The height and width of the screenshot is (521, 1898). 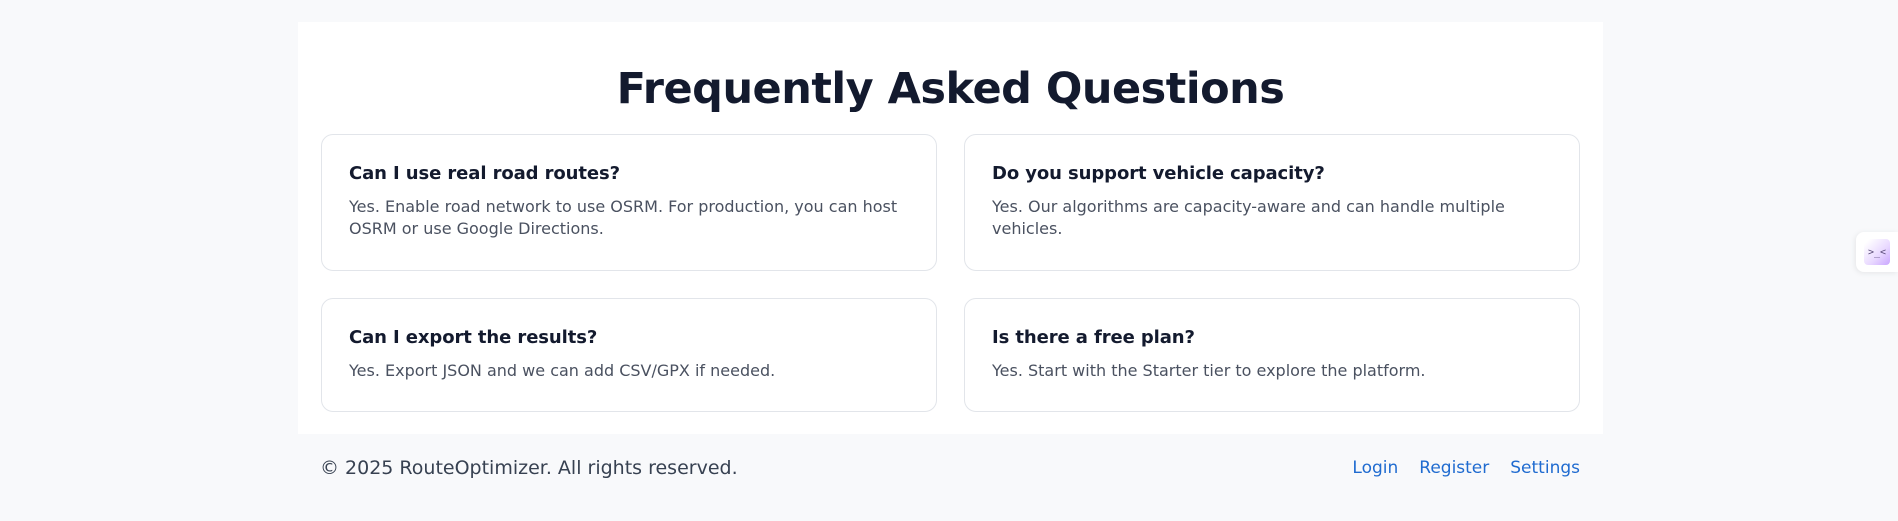 I want to click on settings-link: Settings, so click(x=1545, y=468).